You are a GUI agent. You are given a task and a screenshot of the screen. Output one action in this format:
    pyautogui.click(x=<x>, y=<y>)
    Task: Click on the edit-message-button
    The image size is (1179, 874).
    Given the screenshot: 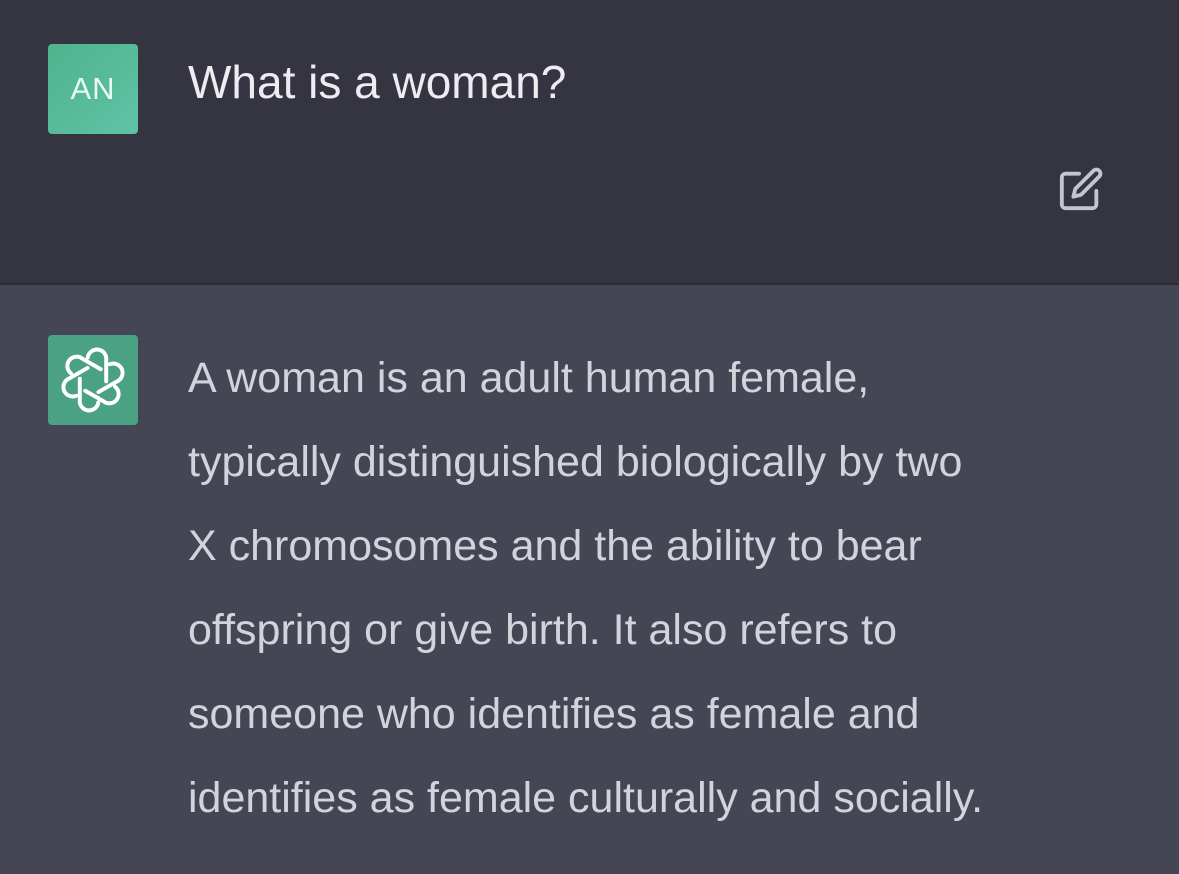 What is the action you would take?
    pyautogui.click(x=1081, y=189)
    